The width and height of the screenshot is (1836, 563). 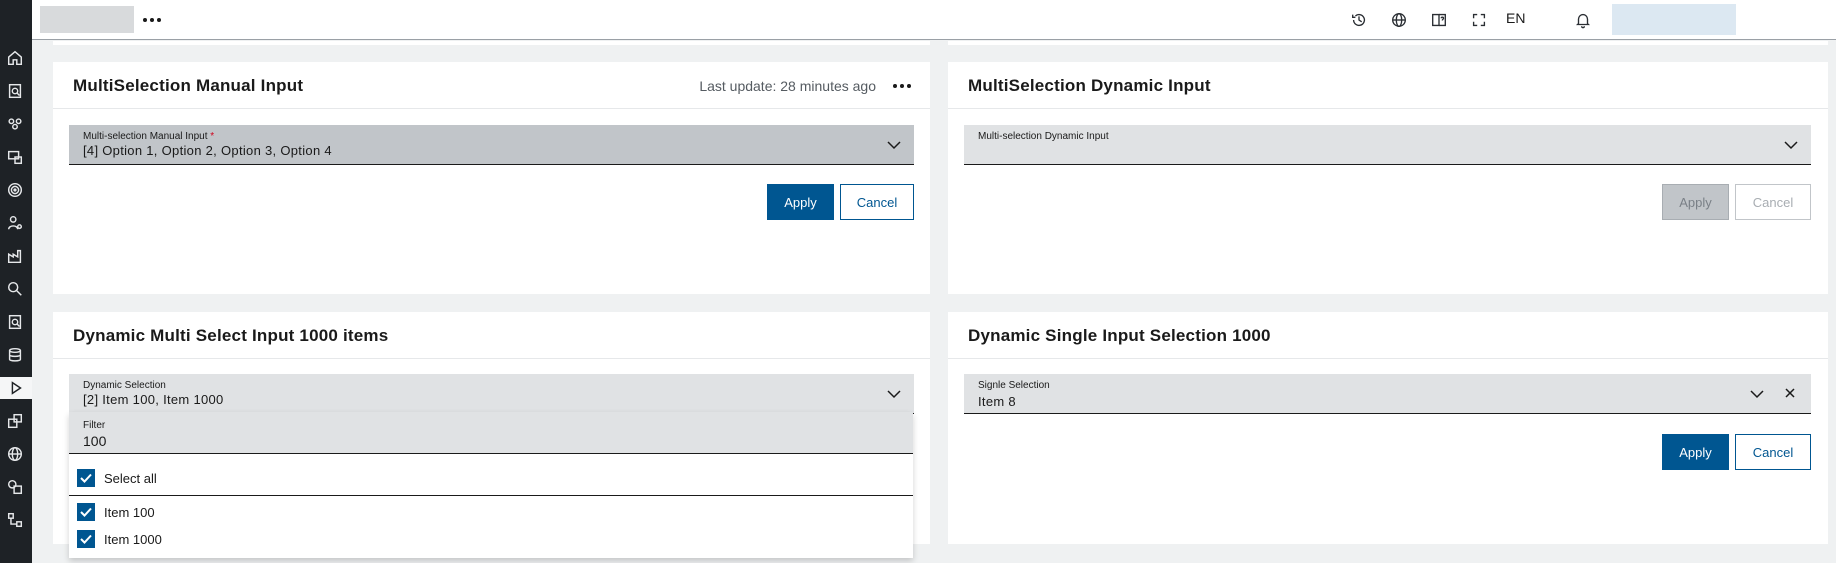 I want to click on option-label: Item 1000, so click(x=133, y=539).